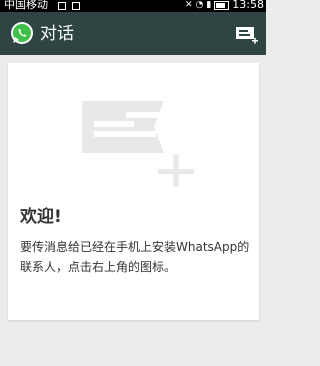  I want to click on mute-icon: ✕, so click(188, 5).